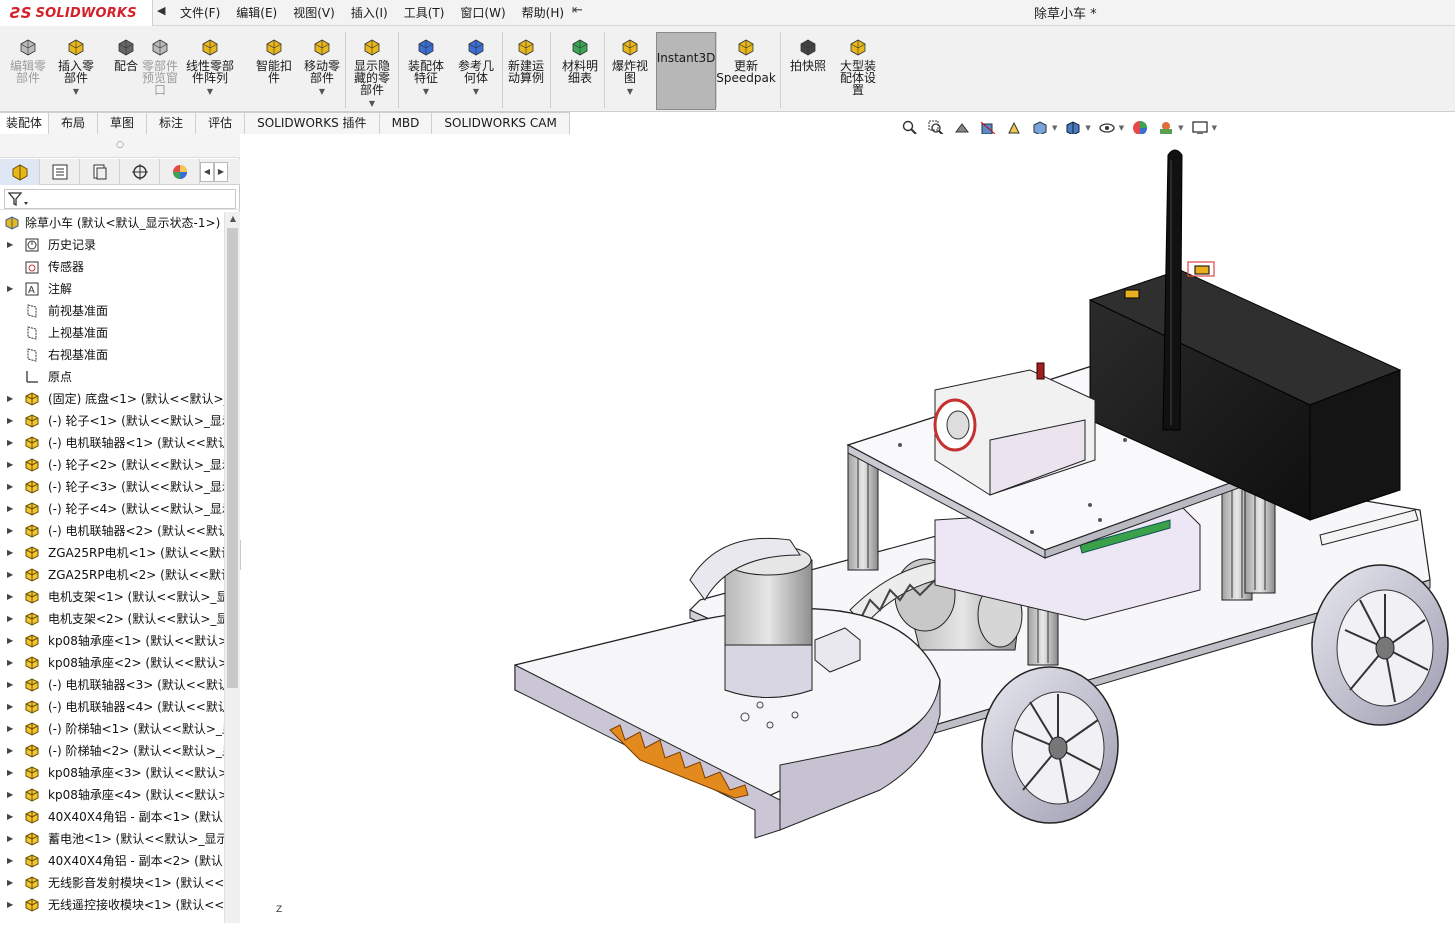 The image size is (1455, 926). What do you see at coordinates (406, 123) in the screenshot?
I see `tab-6: MBD` at bounding box center [406, 123].